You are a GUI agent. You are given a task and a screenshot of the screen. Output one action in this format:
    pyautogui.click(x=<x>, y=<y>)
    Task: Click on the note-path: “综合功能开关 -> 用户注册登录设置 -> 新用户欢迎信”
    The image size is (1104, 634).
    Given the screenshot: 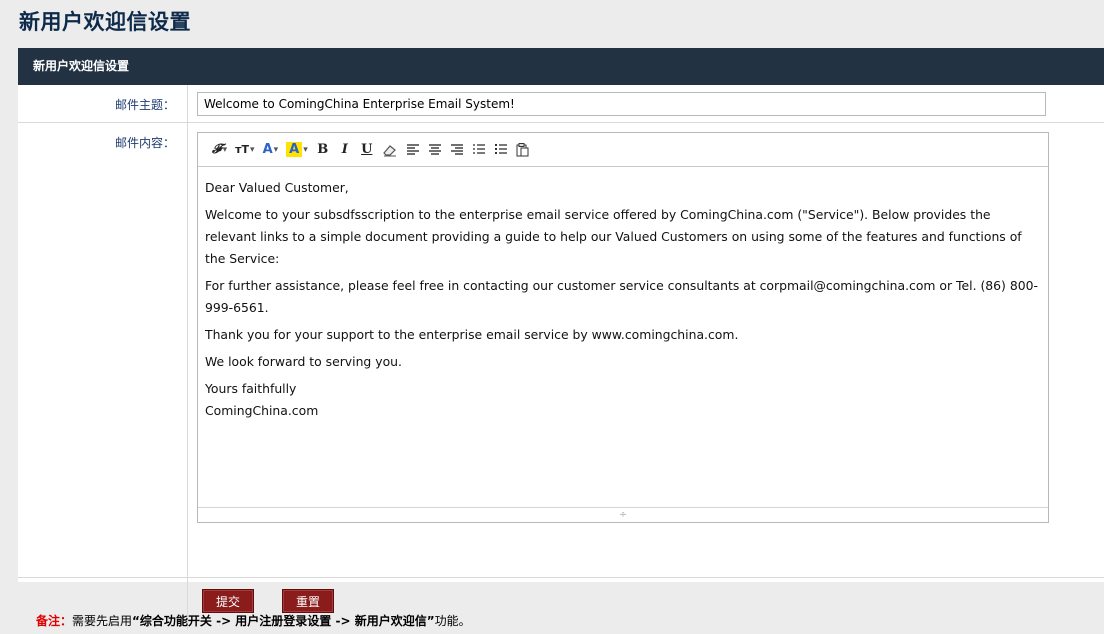 What is the action you would take?
    pyautogui.click(x=283, y=621)
    